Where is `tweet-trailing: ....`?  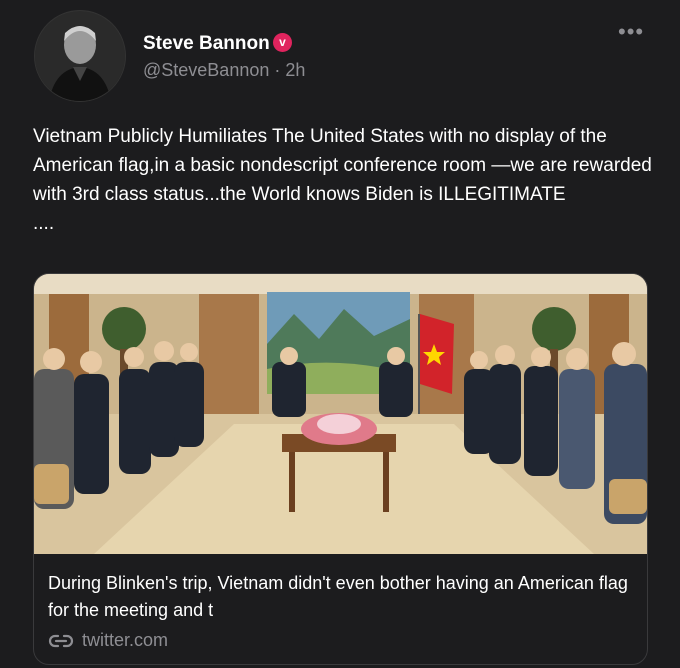
tweet-trailing: .... is located at coordinates (44, 223).